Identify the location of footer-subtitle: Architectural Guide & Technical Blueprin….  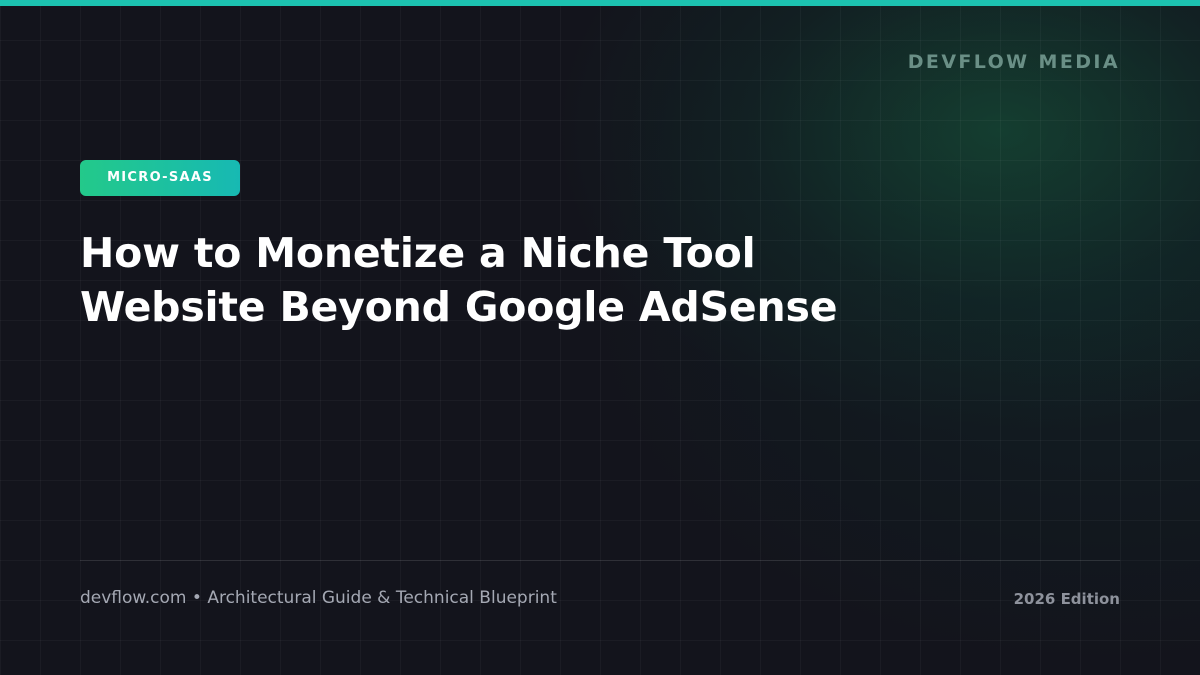
(382, 598).